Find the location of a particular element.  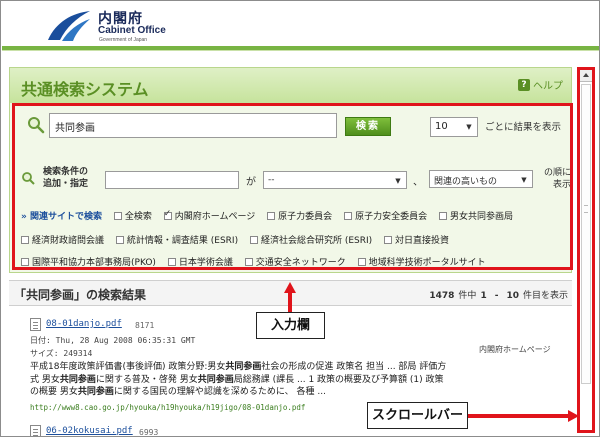

related-site-pko: 国際平和協力本部事務局(PKO) is located at coordinates (88, 261).